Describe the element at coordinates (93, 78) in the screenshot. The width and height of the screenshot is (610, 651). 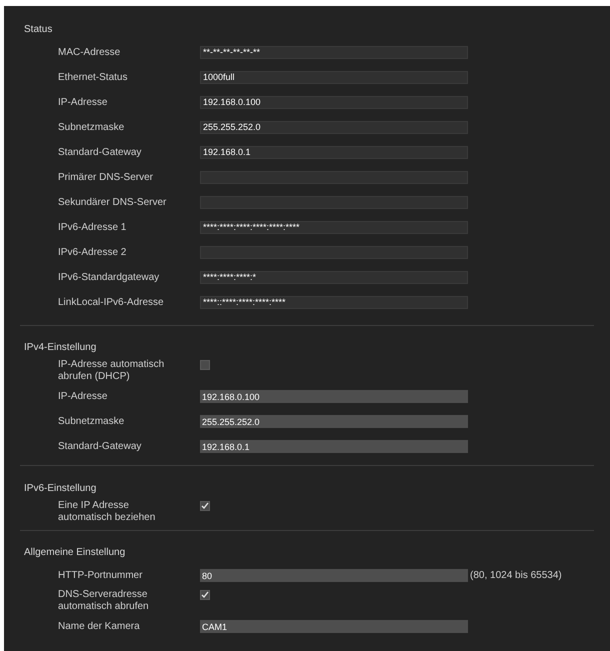
I see `field-label: Ethernet-Status` at that location.